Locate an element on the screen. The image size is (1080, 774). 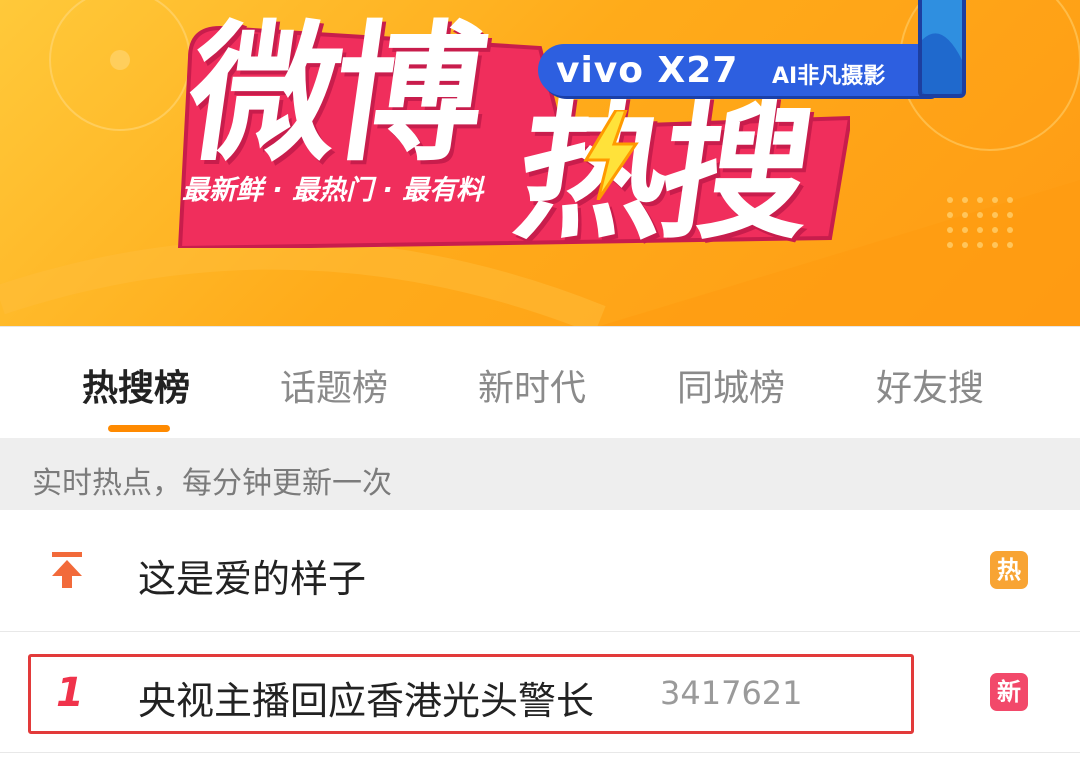
ranking-tabs: 热搜榜 话题榜 新时代 同城榜 好友搜 is located at coordinates (540, 382).